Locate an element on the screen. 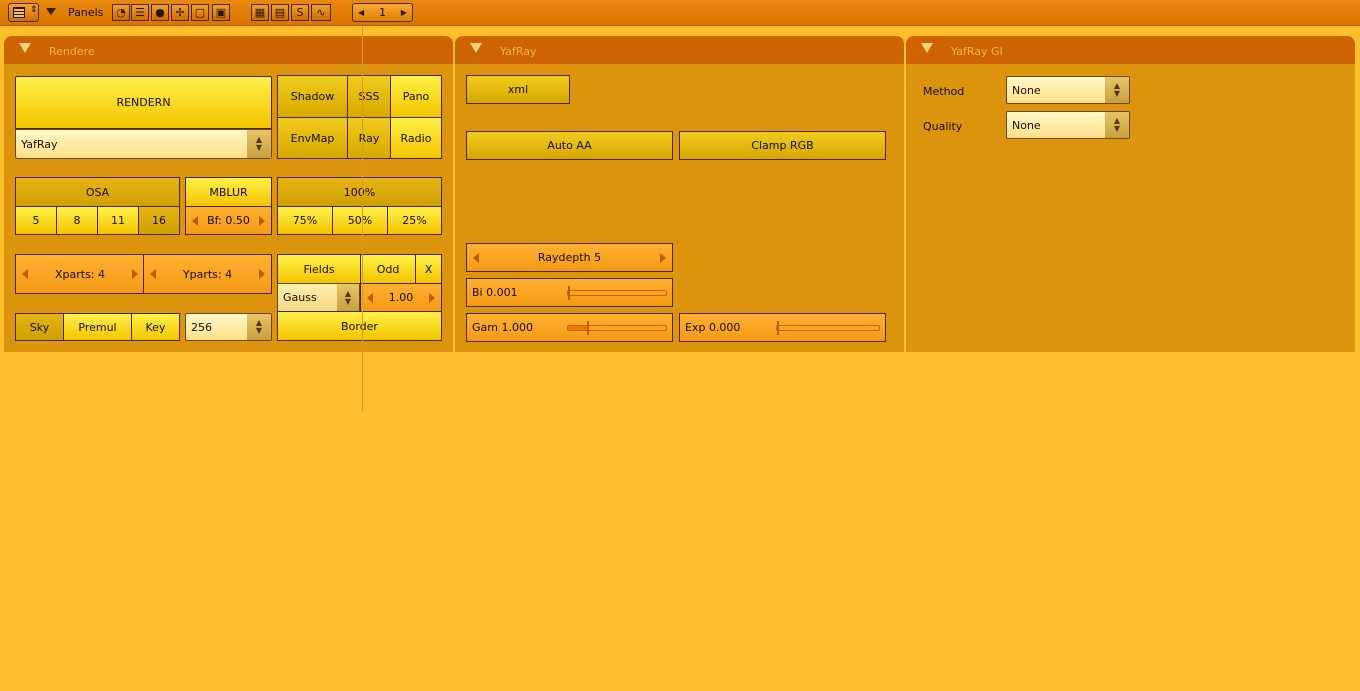  window-type-icon is located at coordinates (19, 12).